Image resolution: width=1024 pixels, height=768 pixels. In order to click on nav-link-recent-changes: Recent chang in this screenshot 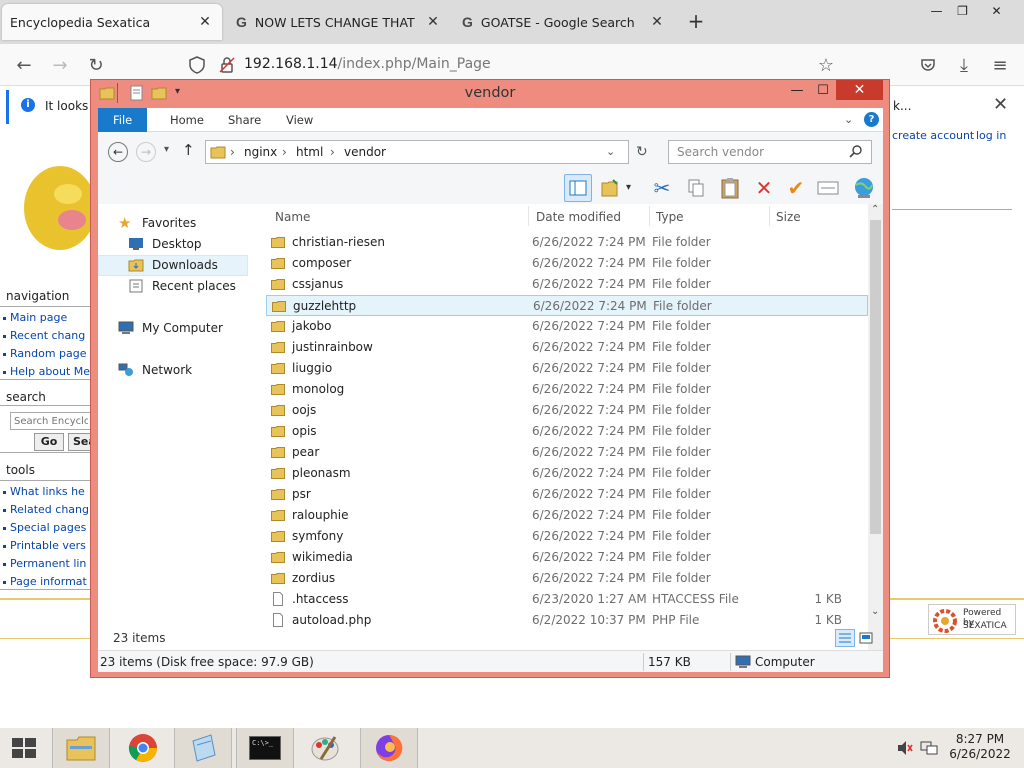, I will do `click(45, 336)`.